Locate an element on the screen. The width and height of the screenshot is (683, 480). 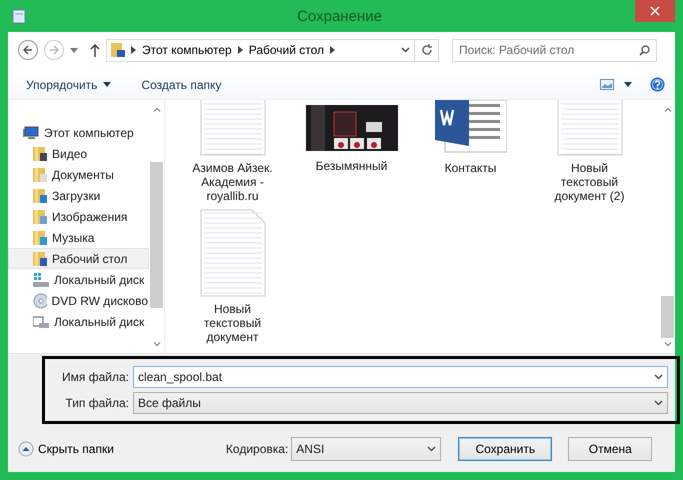
help-button is located at coordinates (657, 84).